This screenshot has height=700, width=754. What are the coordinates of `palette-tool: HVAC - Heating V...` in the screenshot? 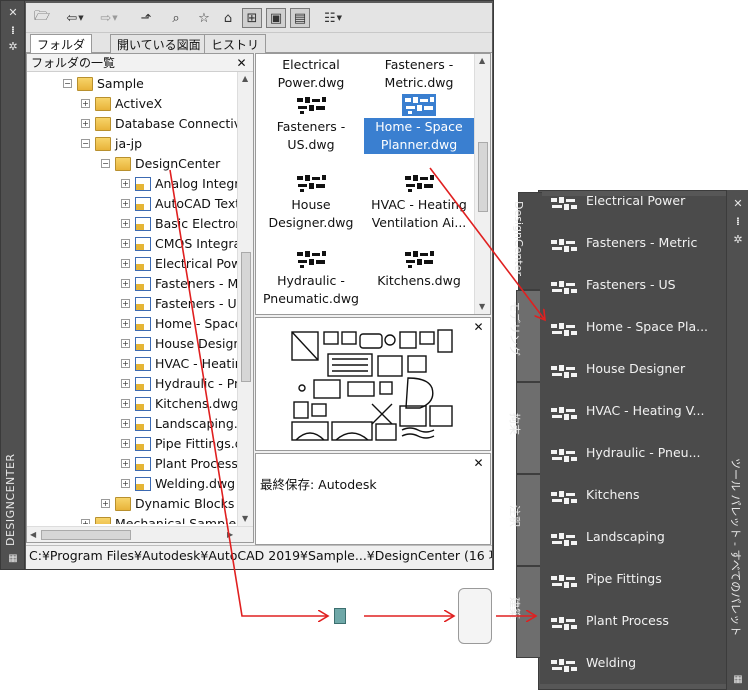 It's located at (639, 411).